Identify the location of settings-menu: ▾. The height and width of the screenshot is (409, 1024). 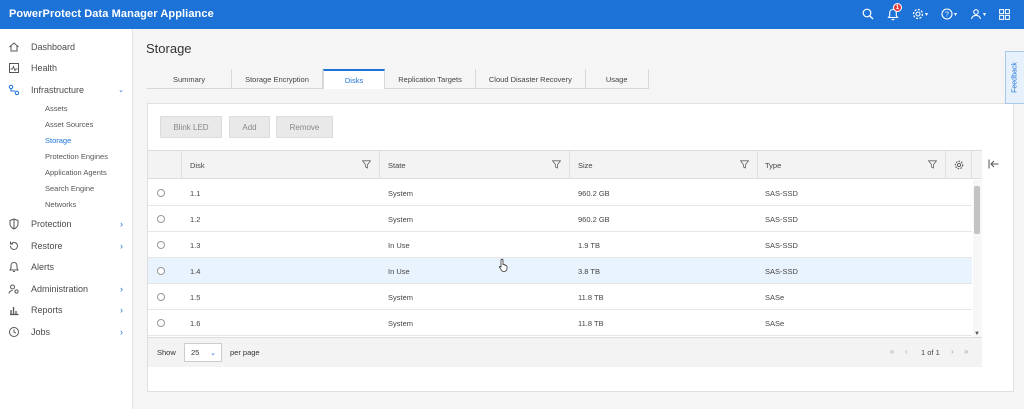
(920, 14).